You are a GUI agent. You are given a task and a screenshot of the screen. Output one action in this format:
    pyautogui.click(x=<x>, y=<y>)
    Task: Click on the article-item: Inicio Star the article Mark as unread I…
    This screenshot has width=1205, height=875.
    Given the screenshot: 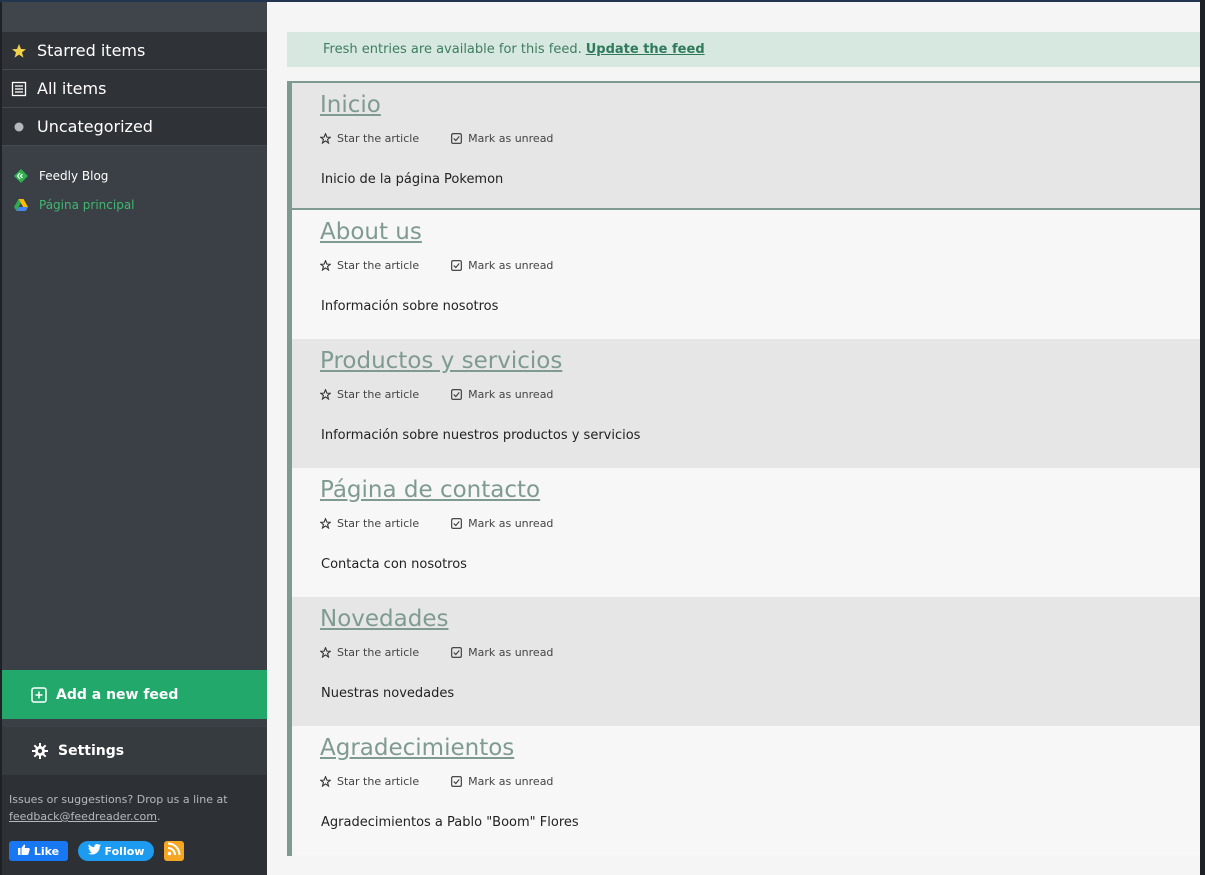 What is the action you would take?
    pyautogui.click(x=746, y=145)
    